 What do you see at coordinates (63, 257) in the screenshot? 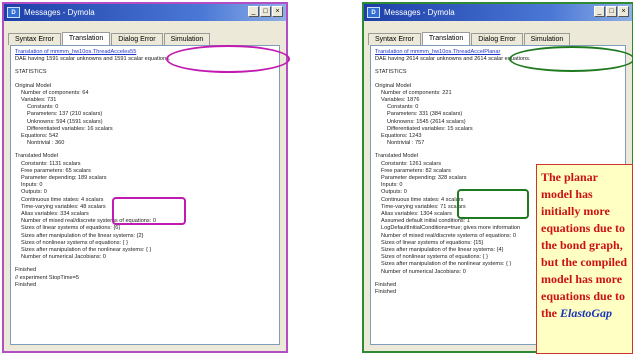
I see `log-line: Number of numerical Jacobians: 0` at bounding box center [63, 257].